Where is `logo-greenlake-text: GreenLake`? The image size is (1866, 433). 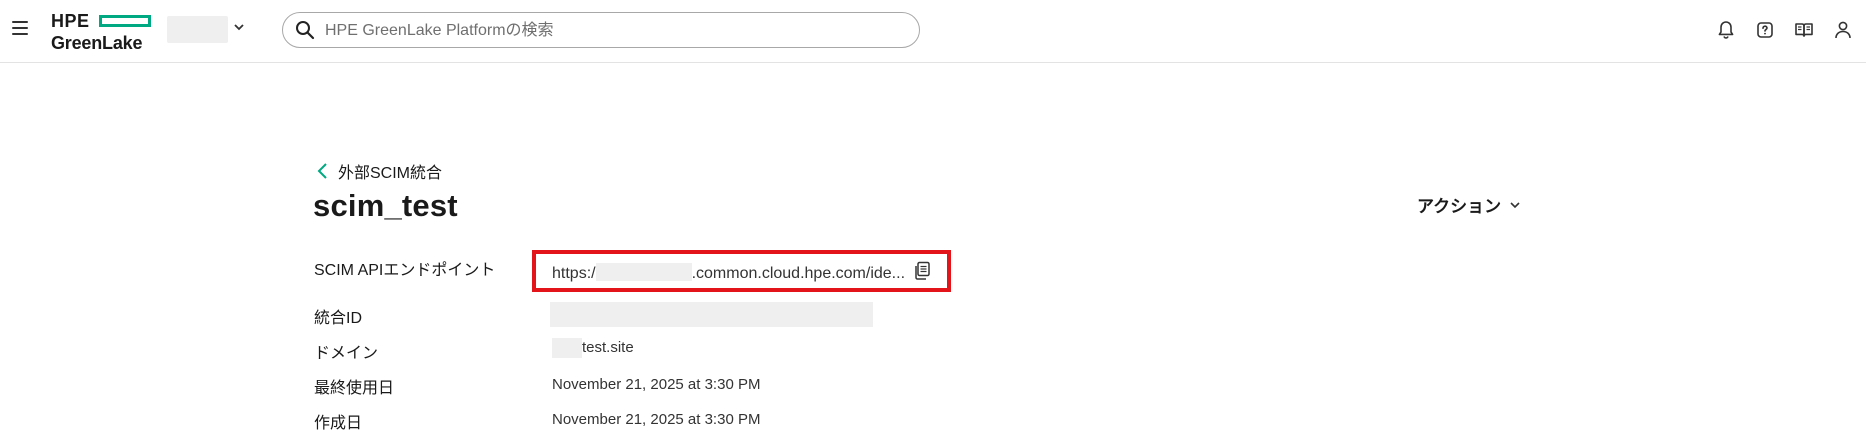 logo-greenlake-text: GreenLake is located at coordinates (97, 43).